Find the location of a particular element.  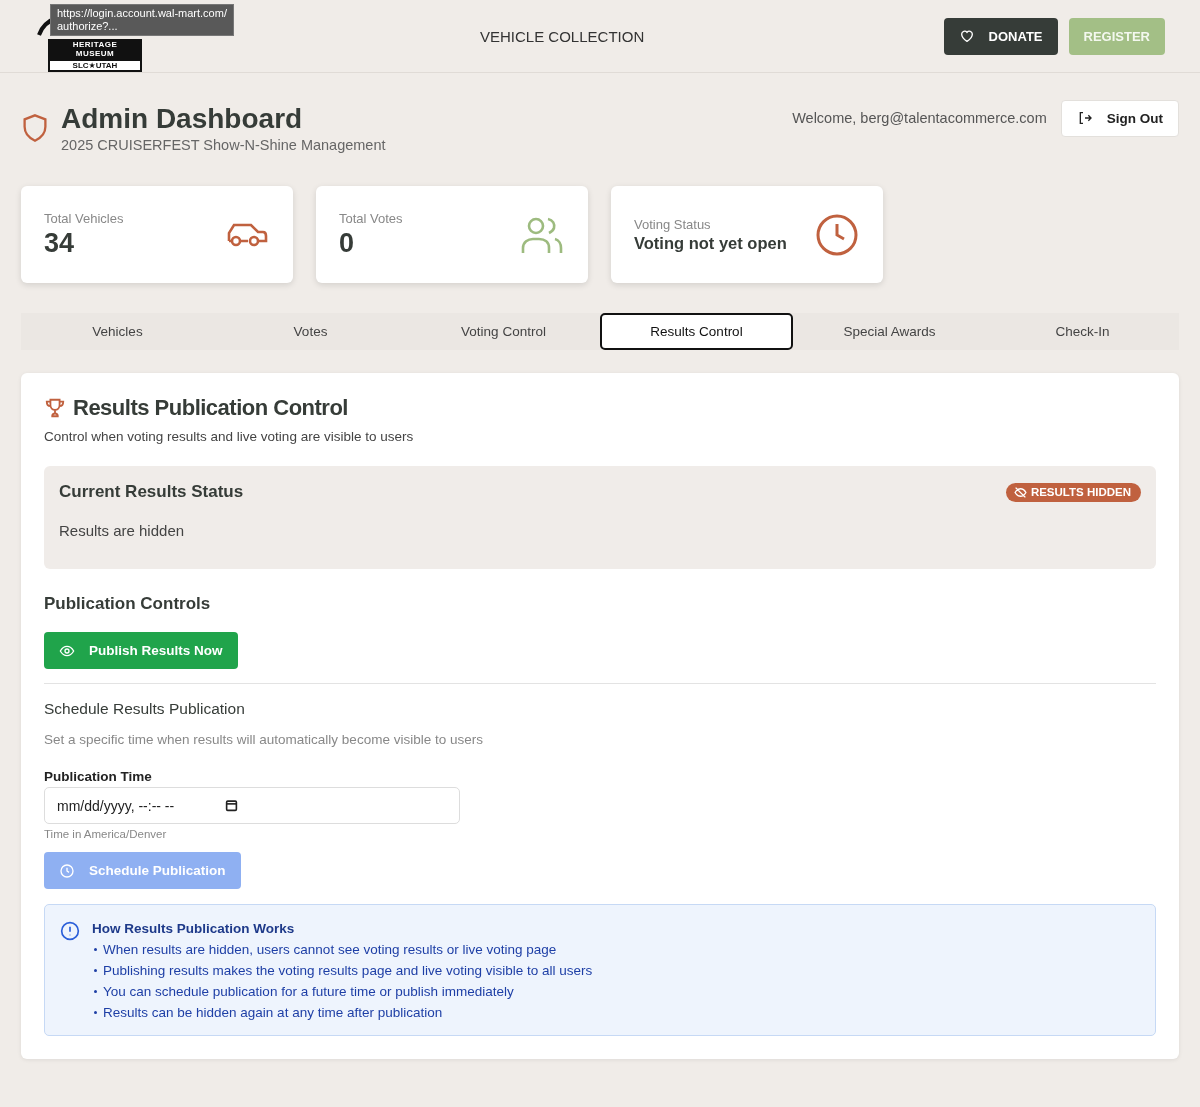

field-hint: Time in America/Denver is located at coordinates (106, 834).